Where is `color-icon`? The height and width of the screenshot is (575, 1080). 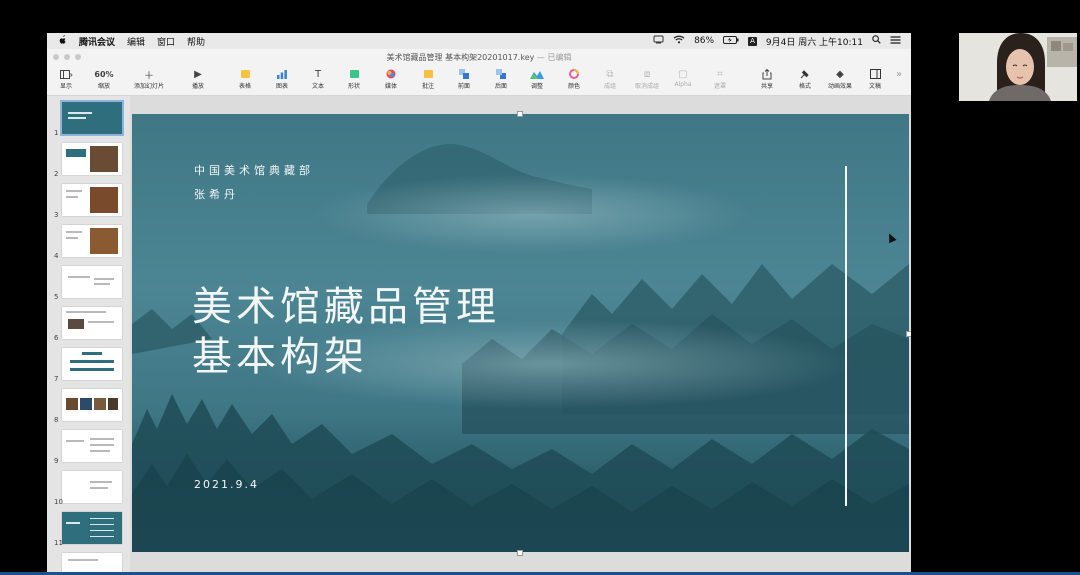 color-icon is located at coordinates (574, 74).